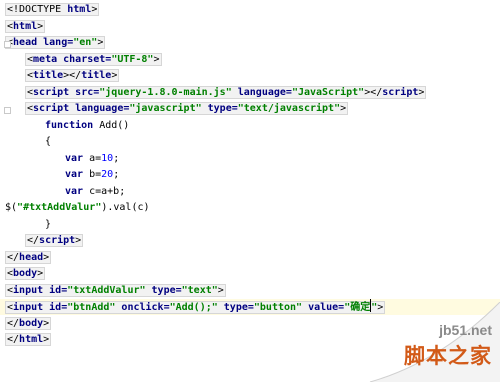  Describe the element at coordinates (165, 92) in the screenshot. I see `code-token: "jquery-1.8.0-main.js"` at that location.